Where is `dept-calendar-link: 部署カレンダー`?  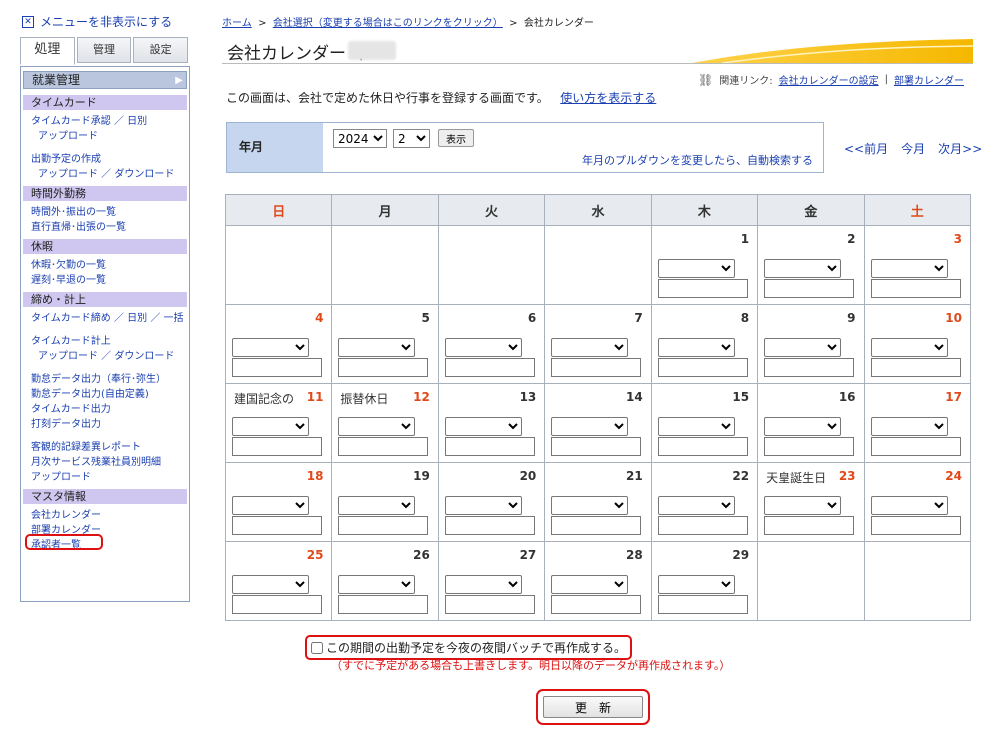 dept-calendar-link: 部署カレンダー is located at coordinates (929, 79).